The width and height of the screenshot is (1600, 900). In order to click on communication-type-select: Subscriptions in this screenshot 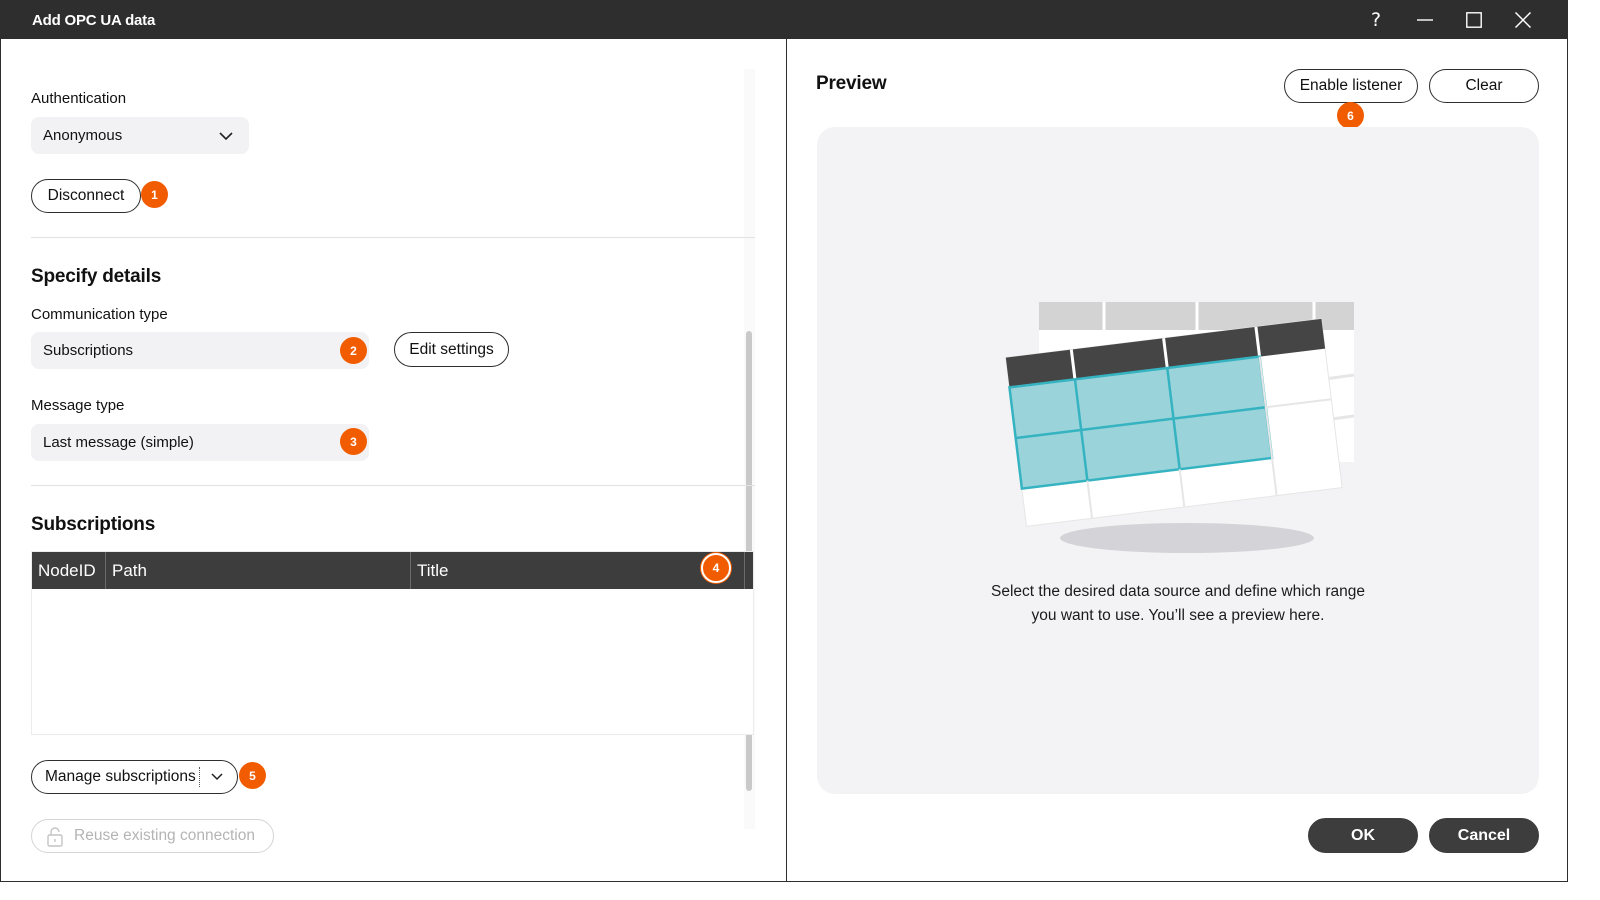, I will do `click(200, 350)`.